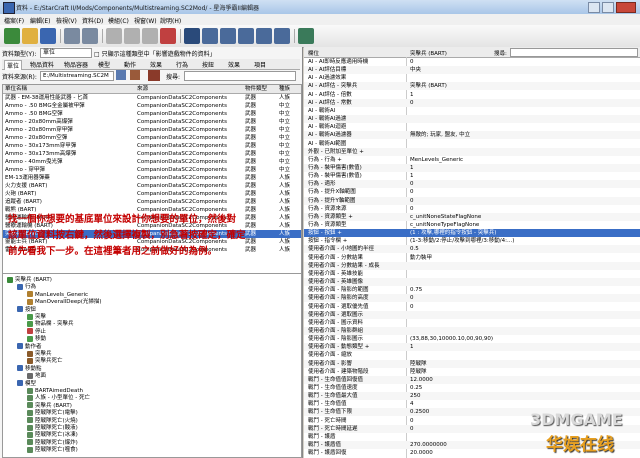  I want to click on trigger-editor-icon, so click(210, 36).